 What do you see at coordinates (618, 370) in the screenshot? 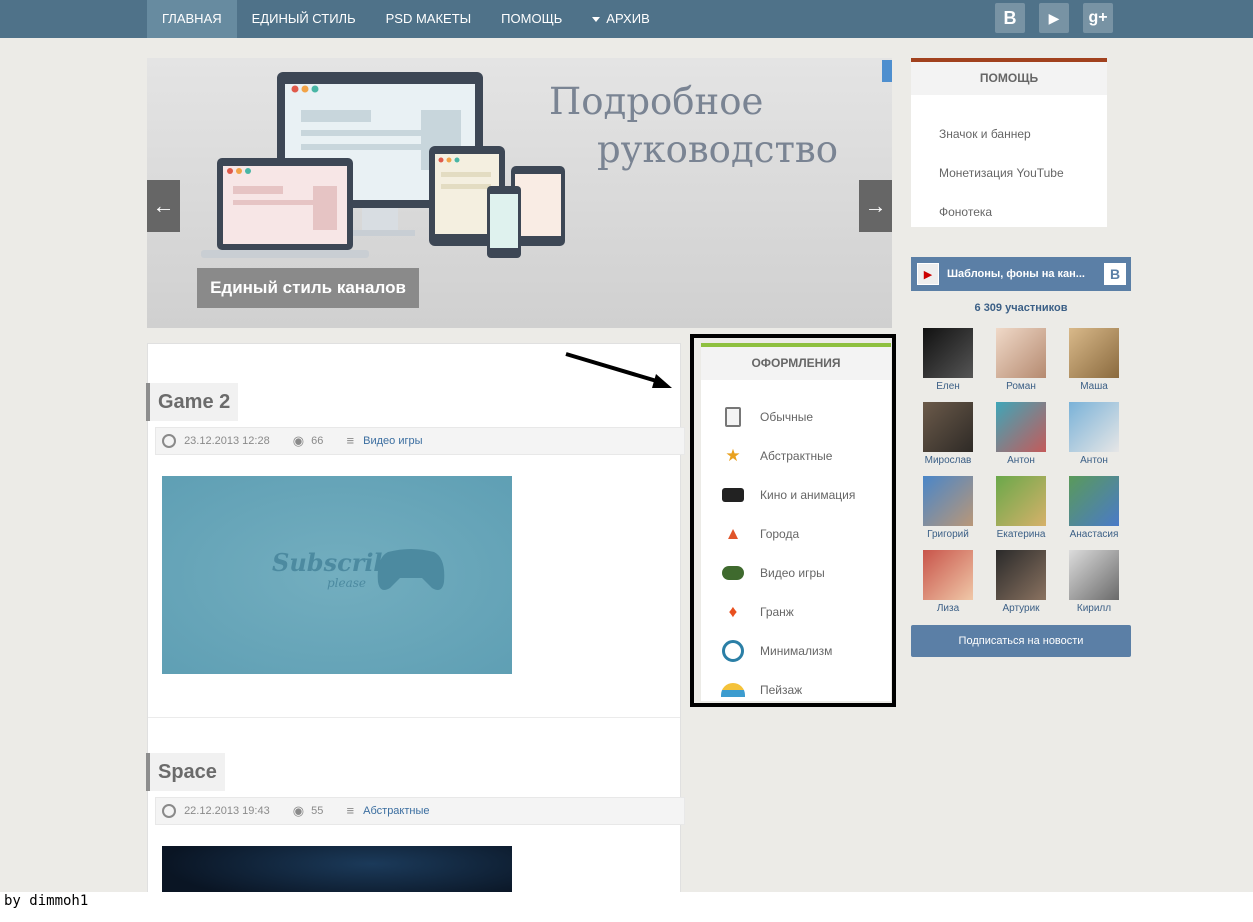
I see `annotation-arrow` at bounding box center [618, 370].